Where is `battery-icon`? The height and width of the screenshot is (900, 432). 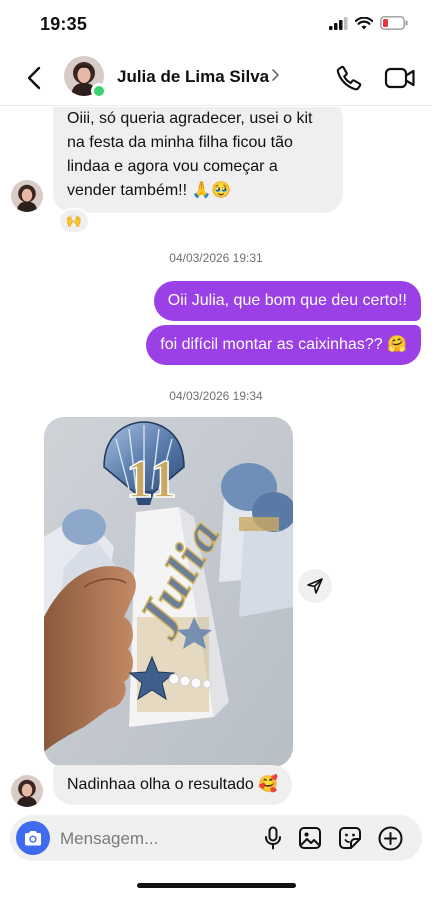
battery-icon is located at coordinates (394, 23).